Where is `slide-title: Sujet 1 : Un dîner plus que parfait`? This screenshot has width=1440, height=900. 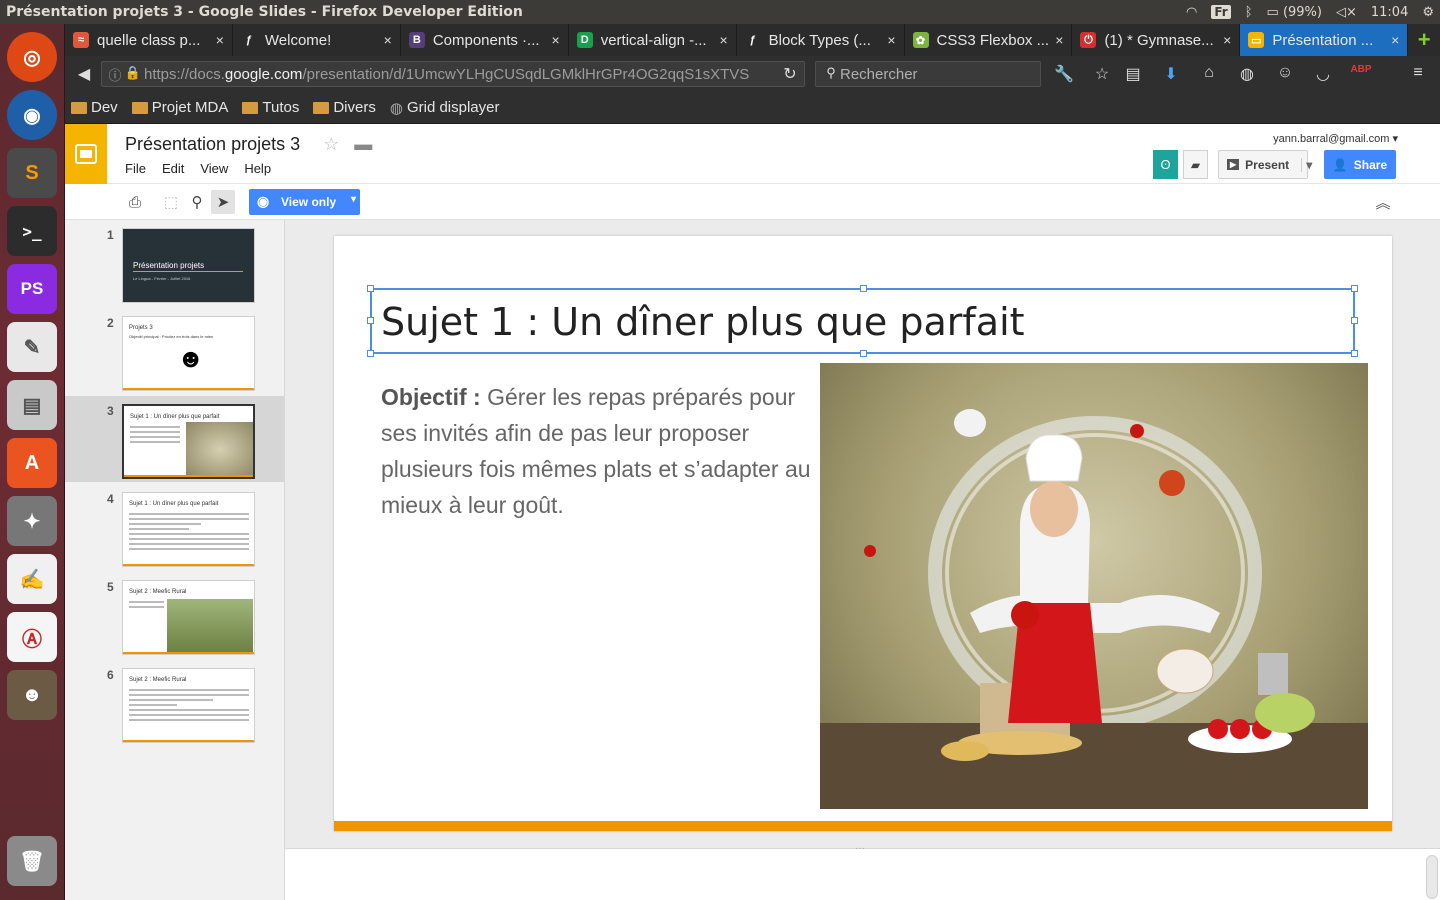
slide-title: Sujet 1 : Un dîner plus que parfait is located at coordinates (703, 322).